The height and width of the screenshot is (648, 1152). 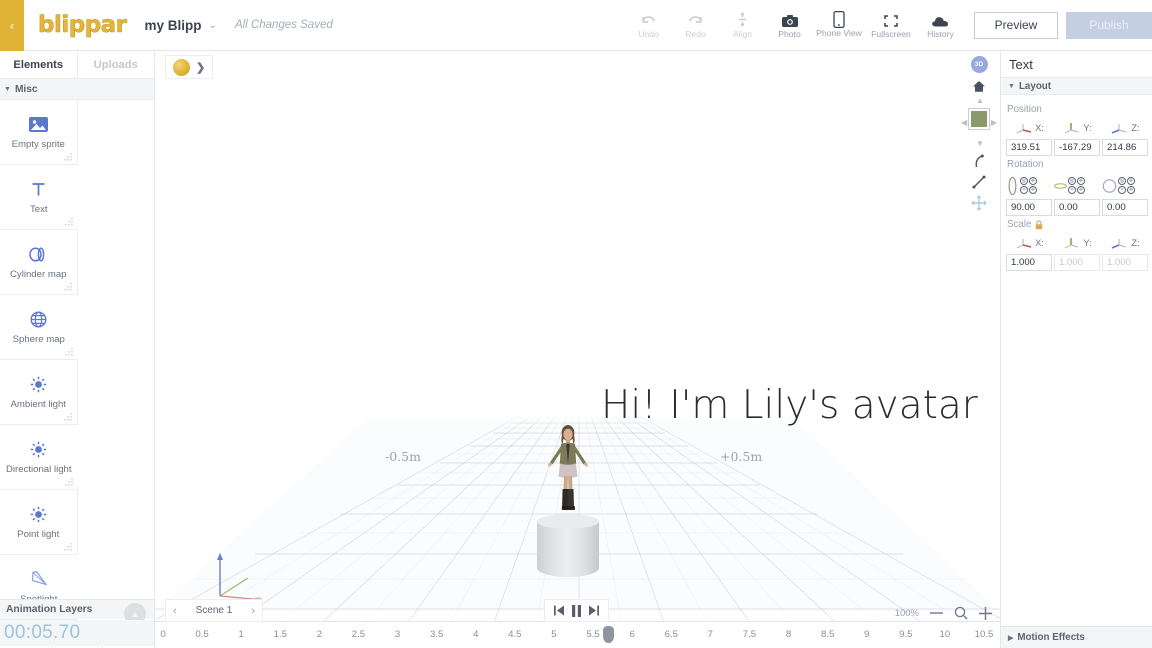 What do you see at coordinates (742, 25) in the screenshot?
I see `align-button: Align` at bounding box center [742, 25].